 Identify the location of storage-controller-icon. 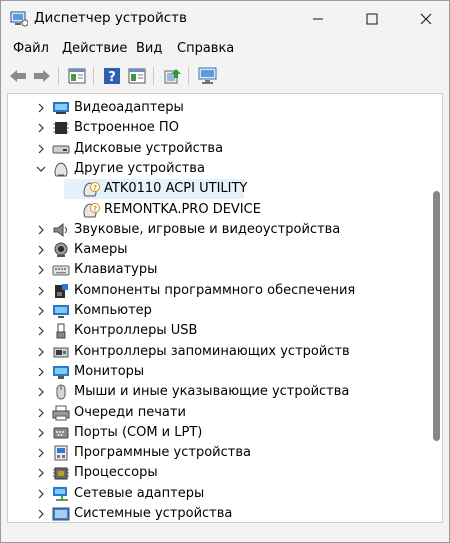
(61, 352).